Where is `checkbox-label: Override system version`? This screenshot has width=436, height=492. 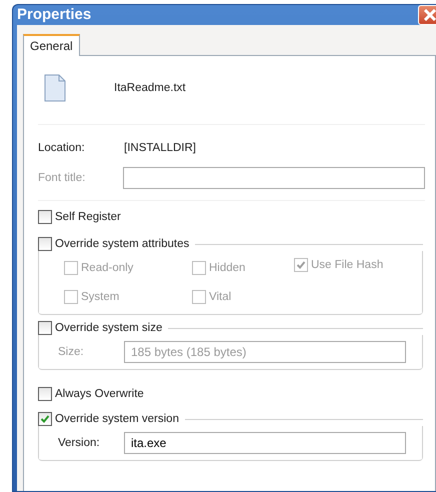
checkbox-label: Override system version is located at coordinates (117, 419).